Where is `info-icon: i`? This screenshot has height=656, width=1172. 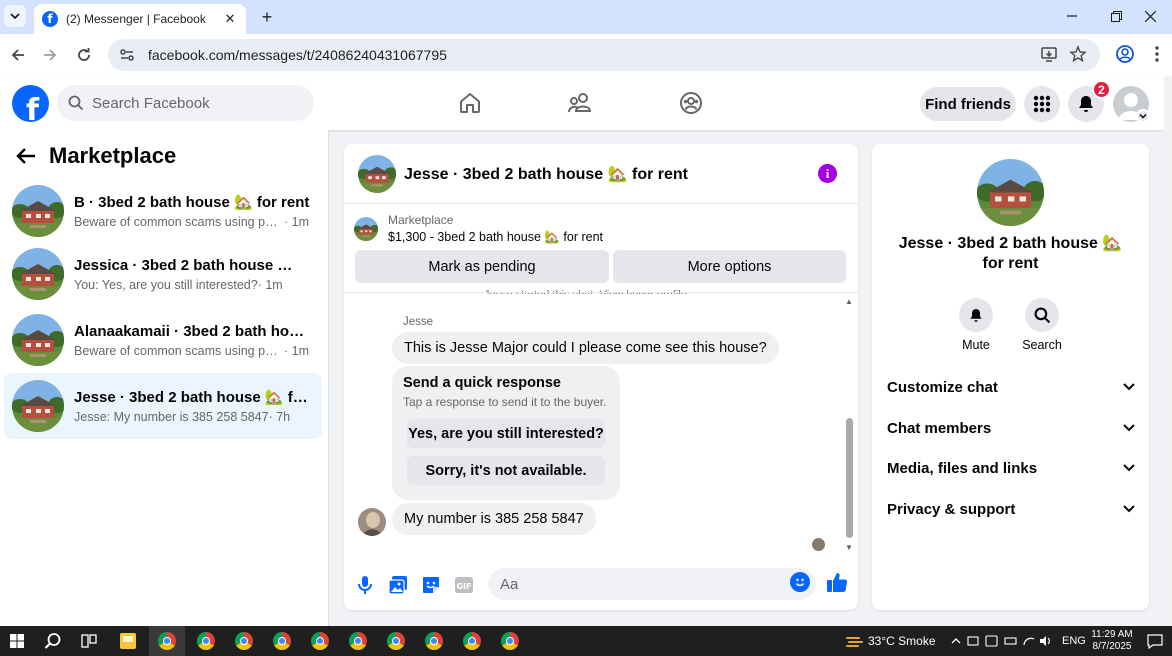
info-icon: i is located at coordinates (827, 173).